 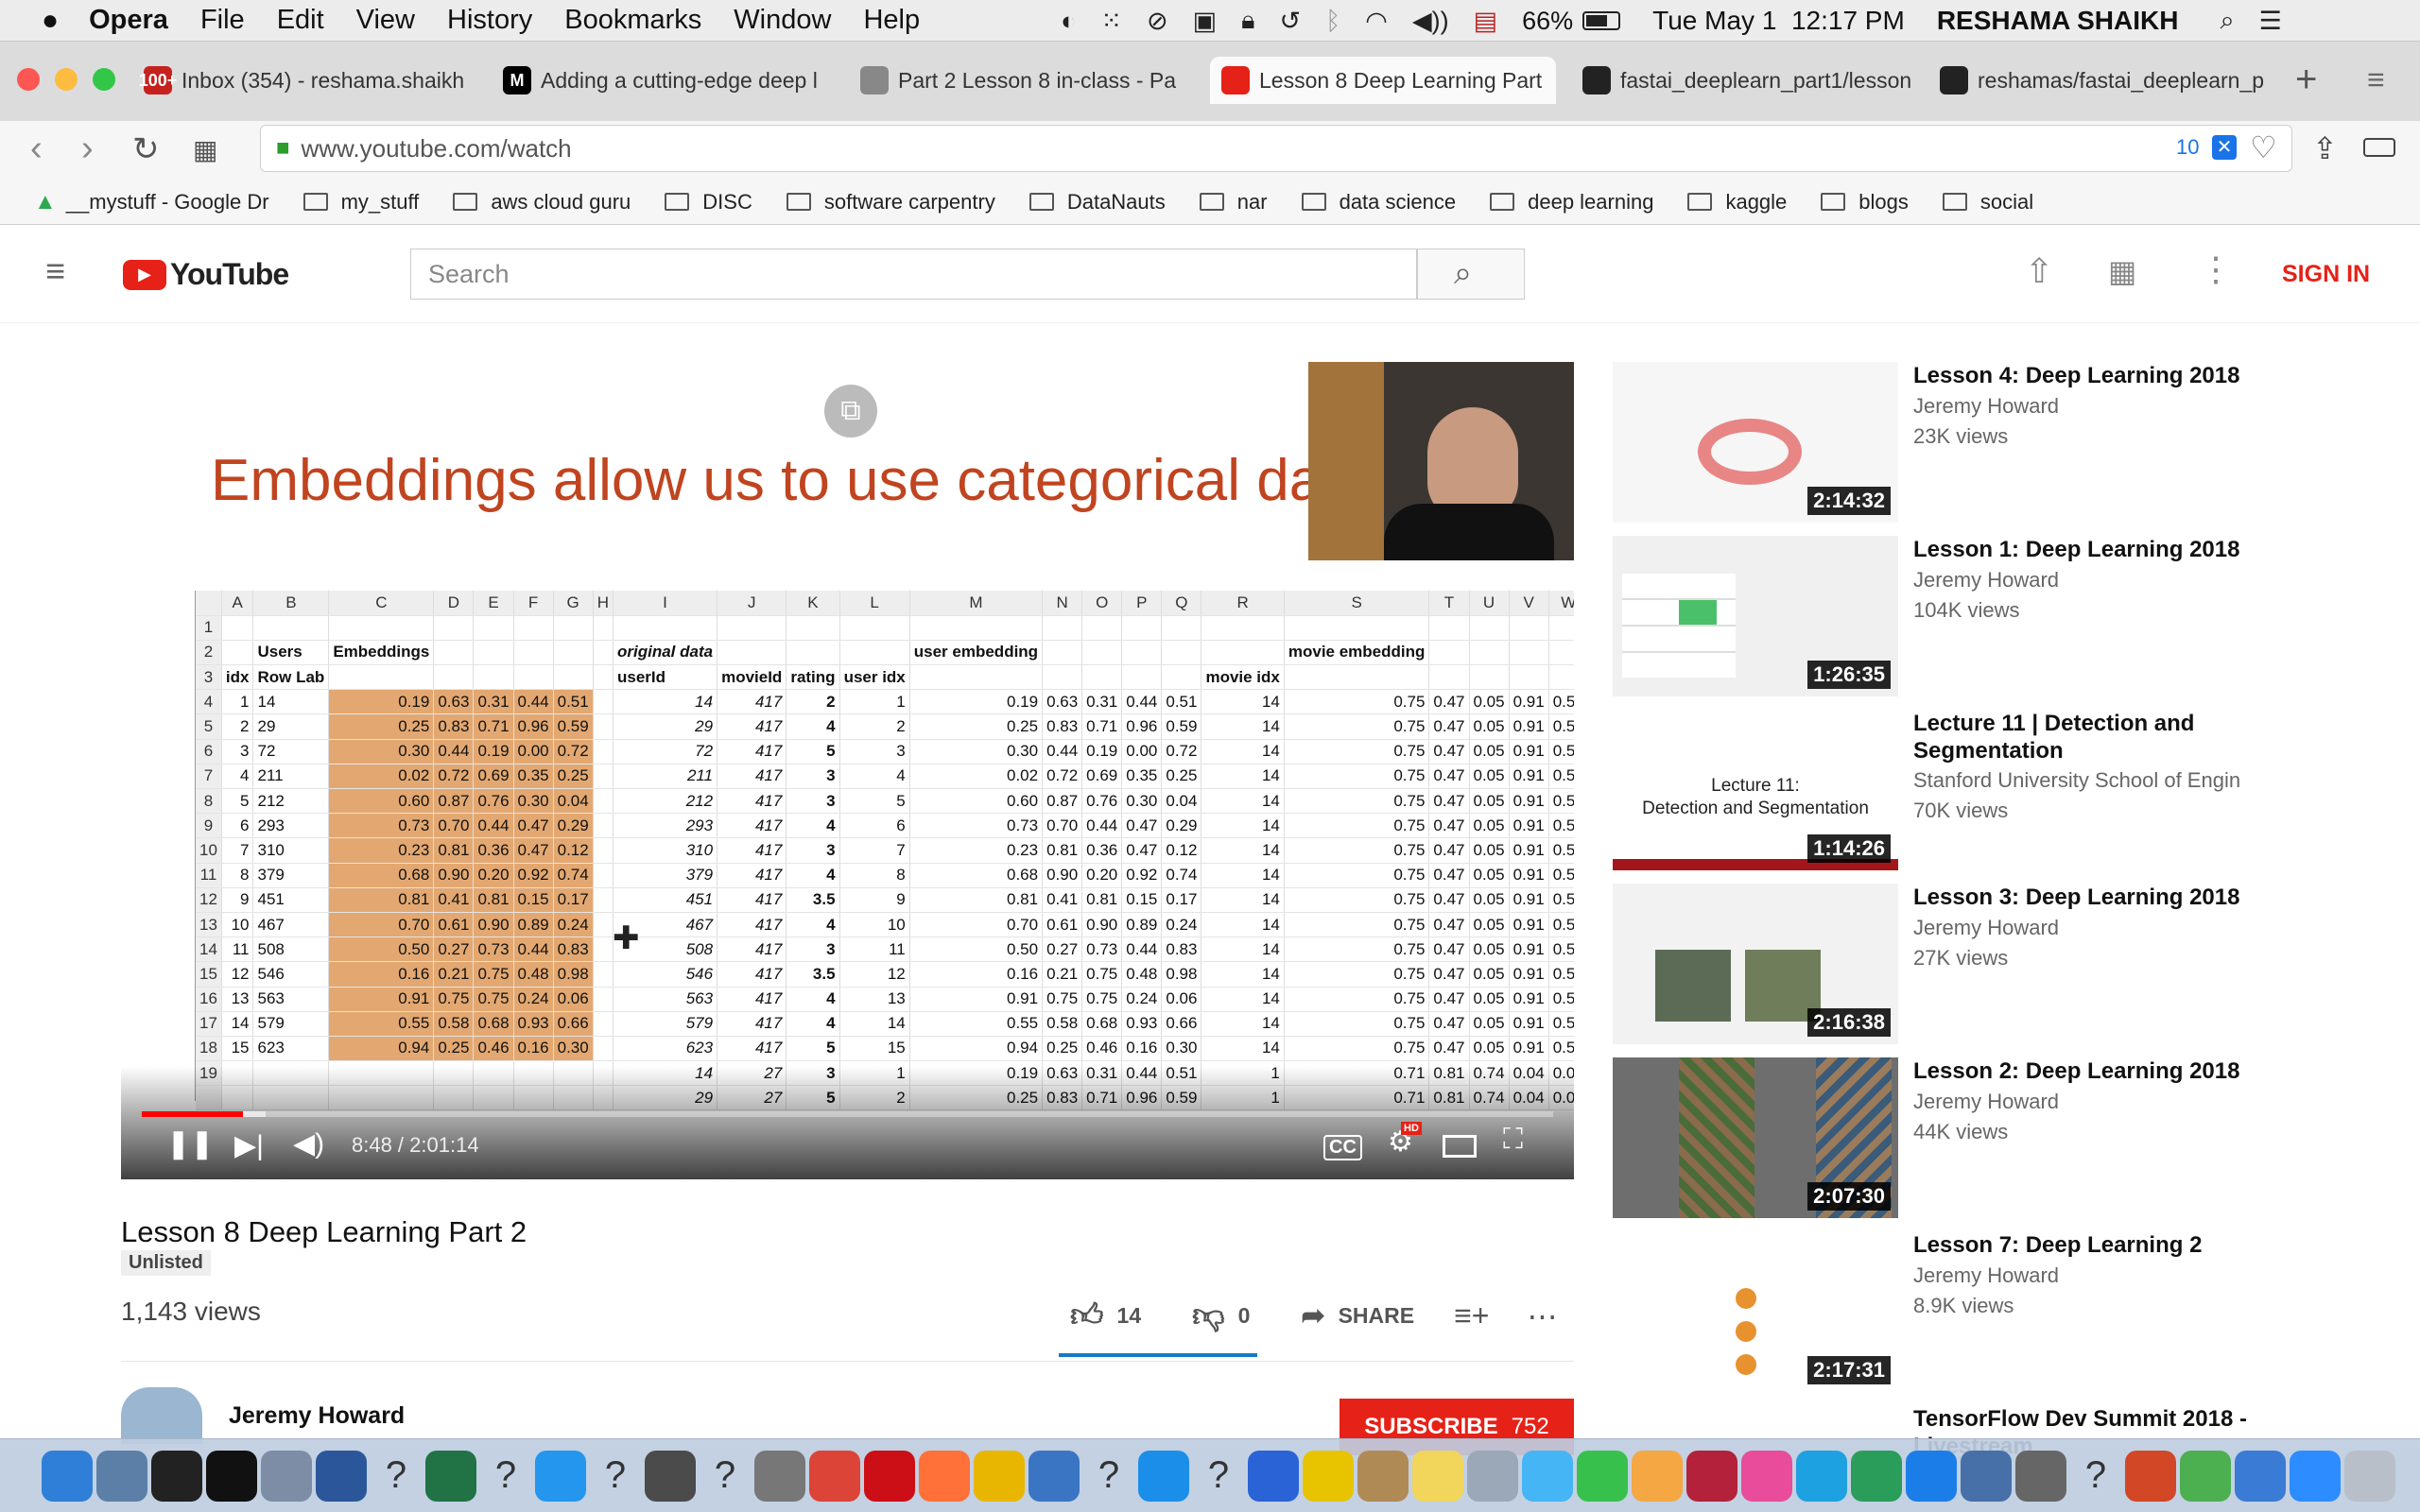 What do you see at coordinates (205, 149) in the screenshot?
I see `speed-dial-icon: ▦` at bounding box center [205, 149].